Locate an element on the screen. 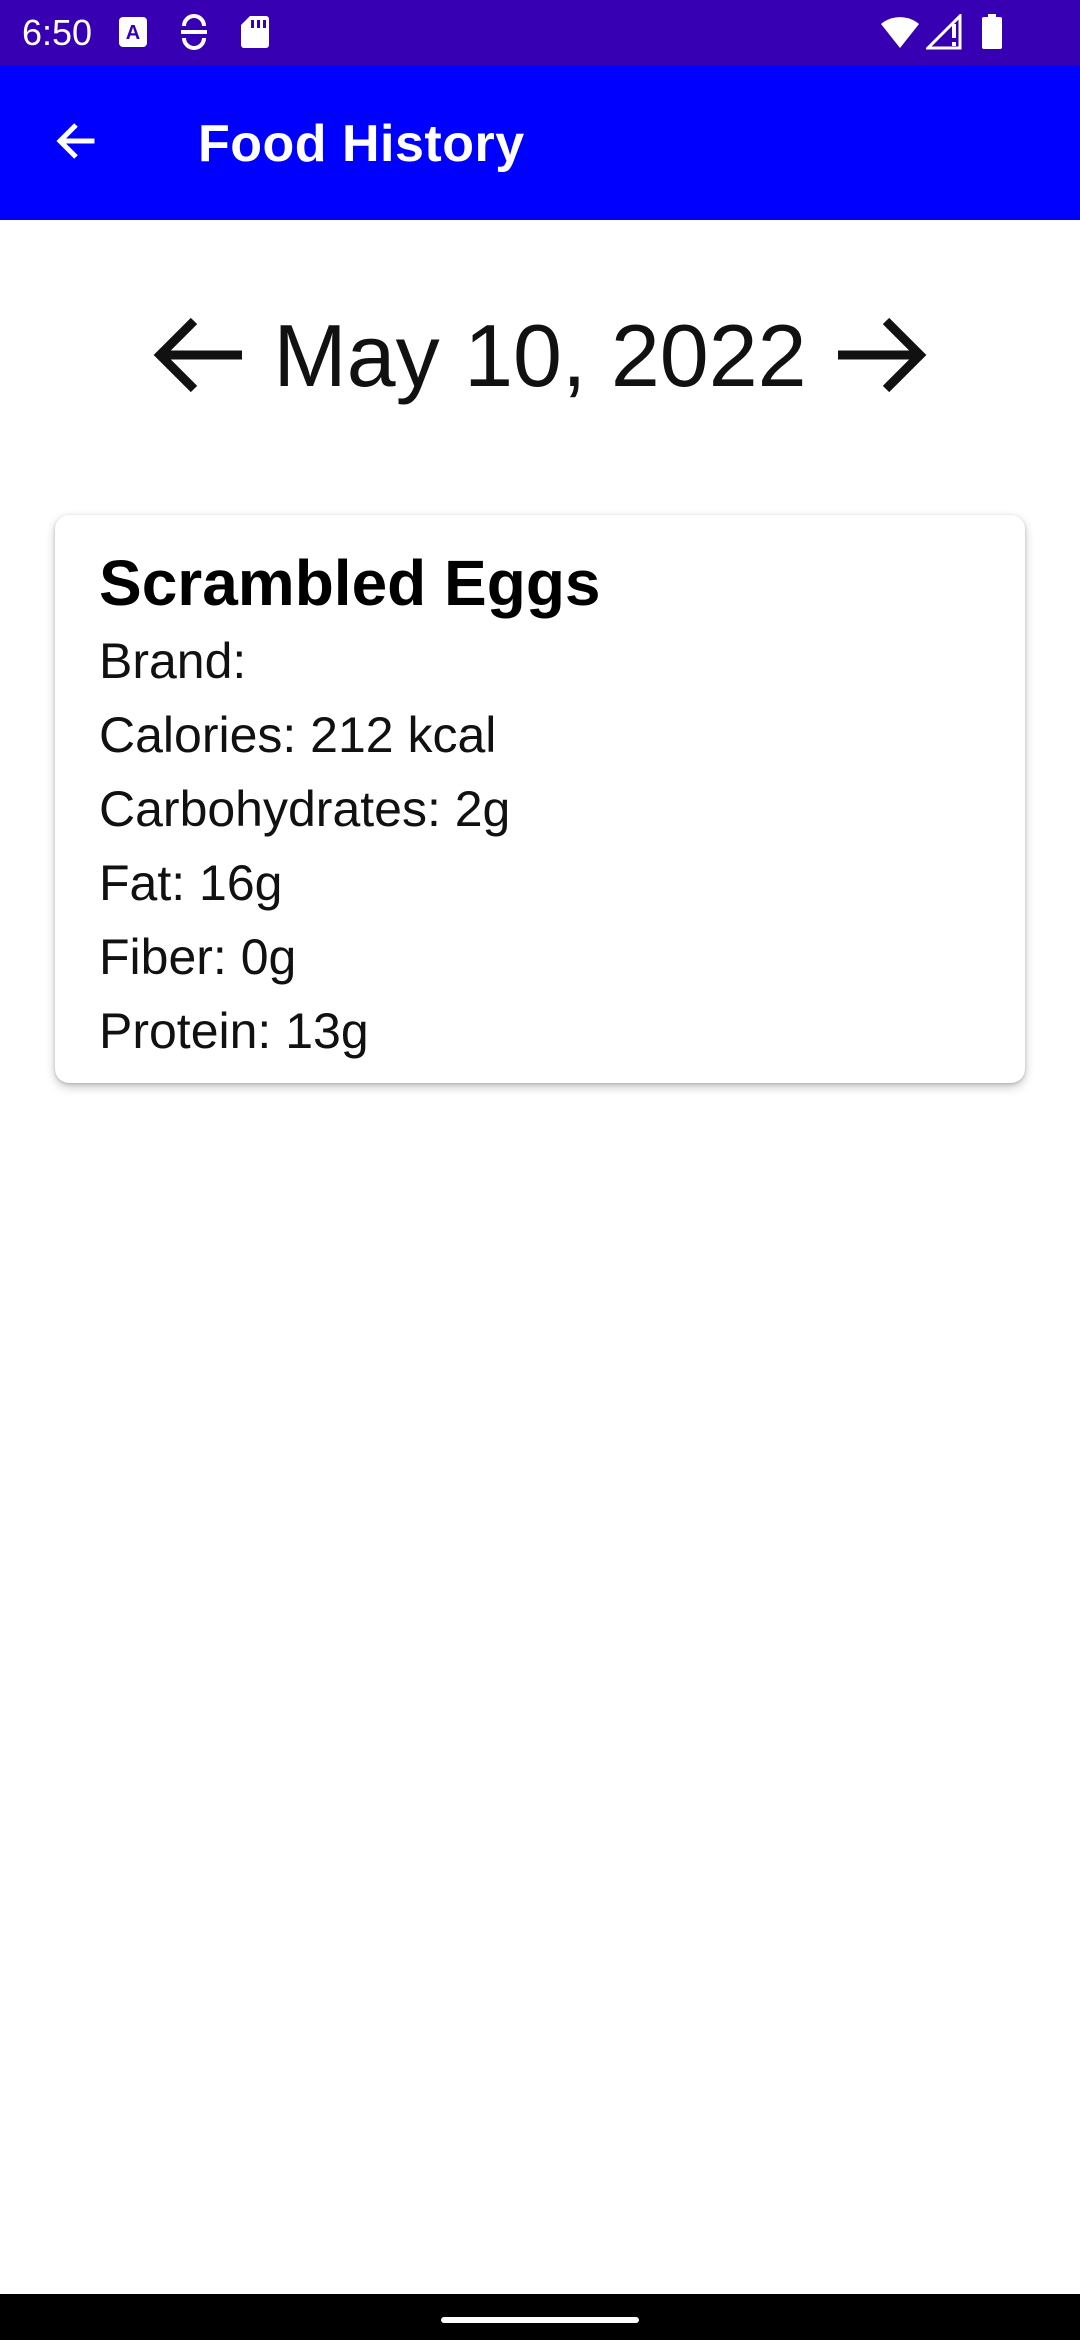 This screenshot has height=2340, width=1080. food-fat: Fat: 16g is located at coordinates (191, 883).